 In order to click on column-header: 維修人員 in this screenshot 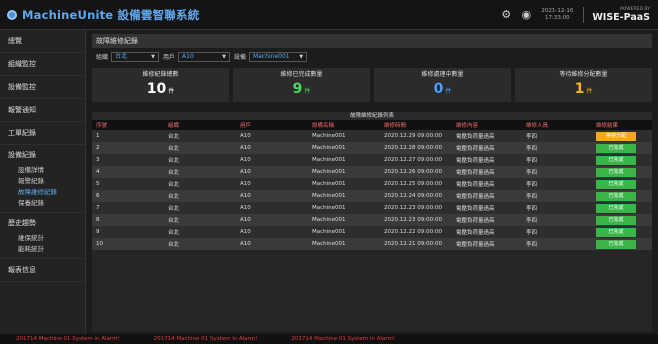, I will do `click(557, 125)`.